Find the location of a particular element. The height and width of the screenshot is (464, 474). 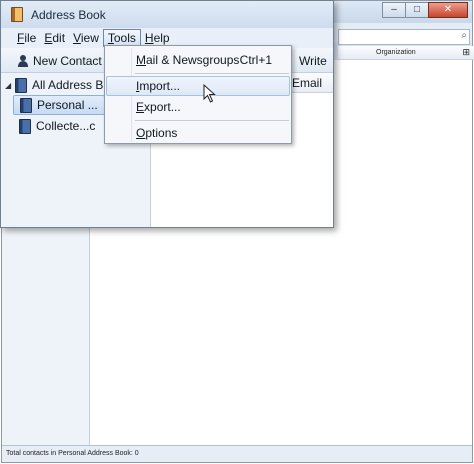

menu-edit: Edit is located at coordinates (54, 38).